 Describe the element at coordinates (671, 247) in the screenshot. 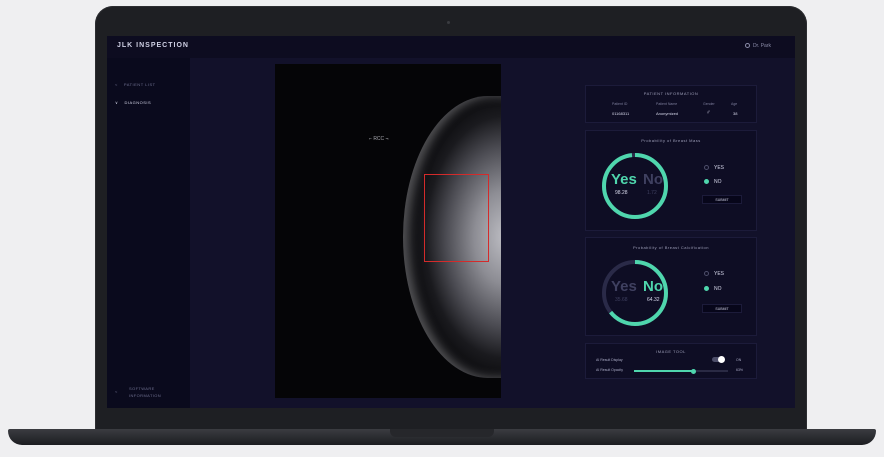

I see `panel-title: Probability of Breast Calcification` at that location.